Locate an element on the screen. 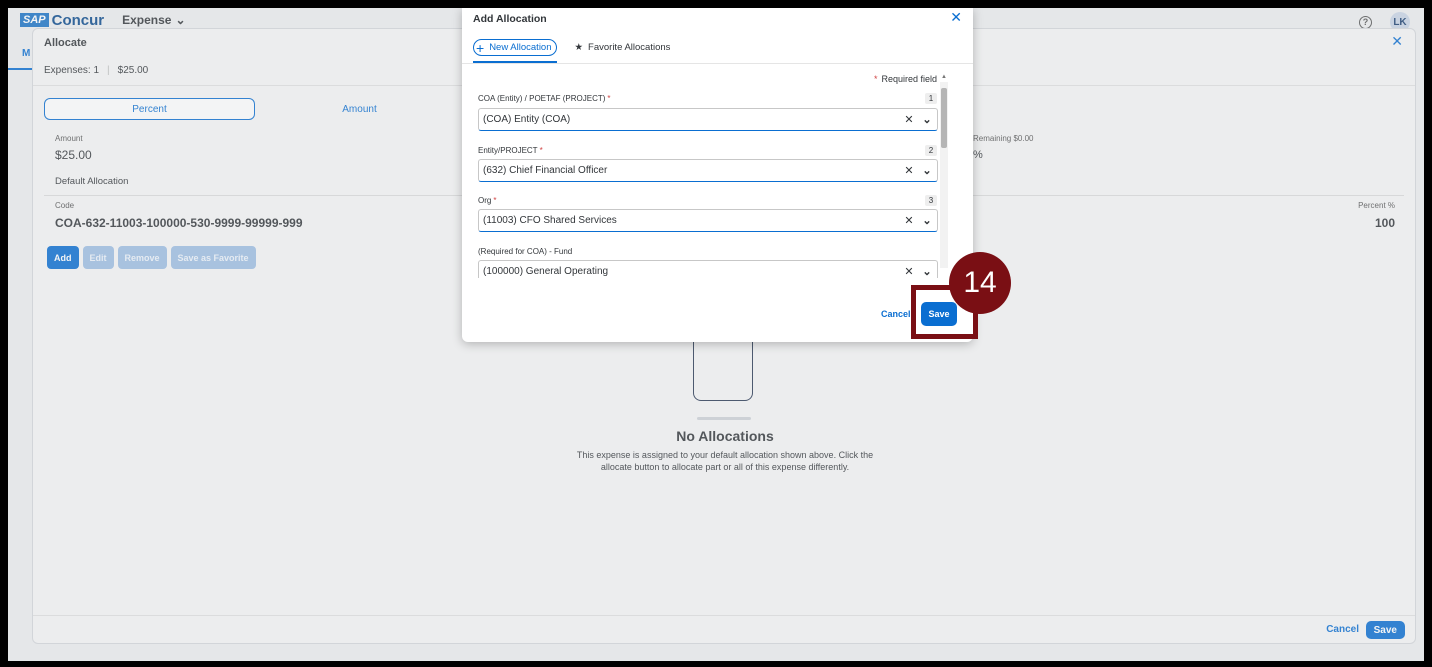  required-field-text: Required field is located at coordinates (909, 79).